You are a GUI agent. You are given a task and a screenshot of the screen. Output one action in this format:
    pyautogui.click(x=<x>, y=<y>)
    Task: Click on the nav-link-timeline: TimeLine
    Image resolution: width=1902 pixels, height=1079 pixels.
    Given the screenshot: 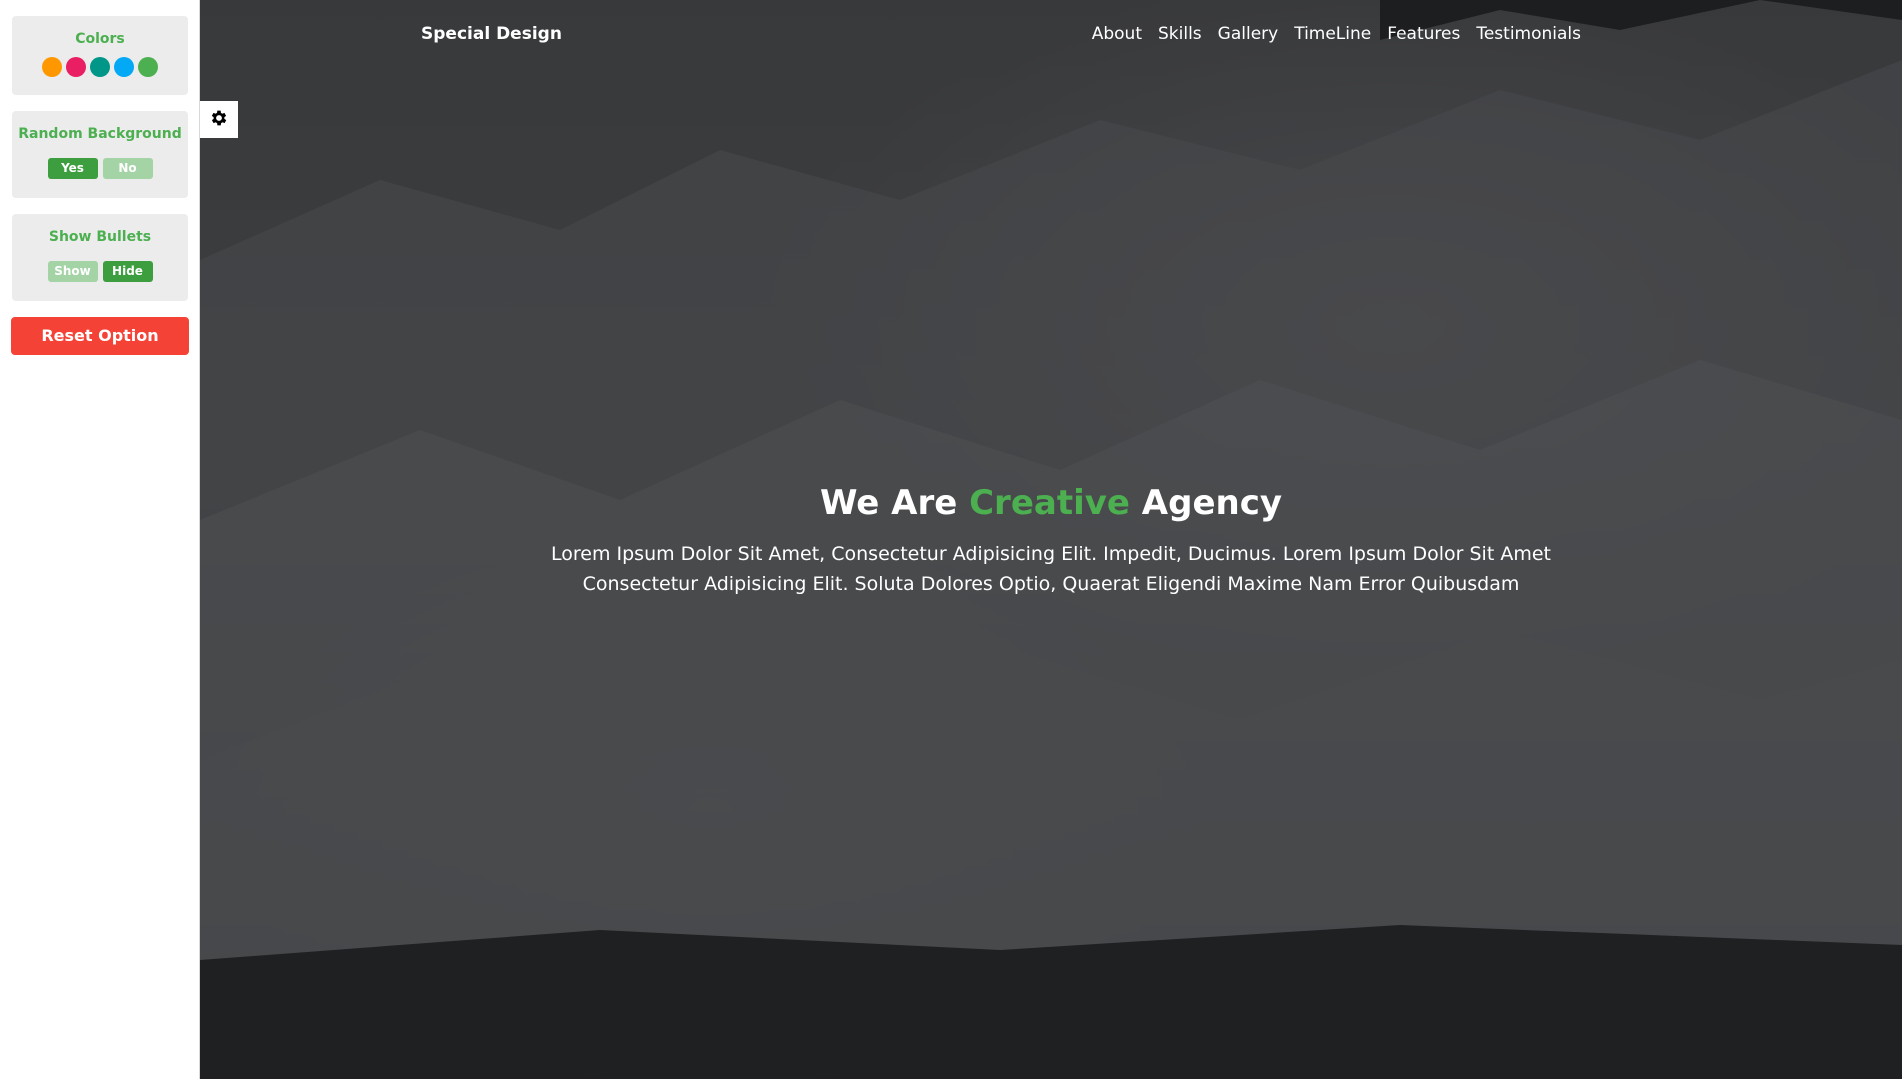 What is the action you would take?
    pyautogui.click(x=1332, y=34)
    